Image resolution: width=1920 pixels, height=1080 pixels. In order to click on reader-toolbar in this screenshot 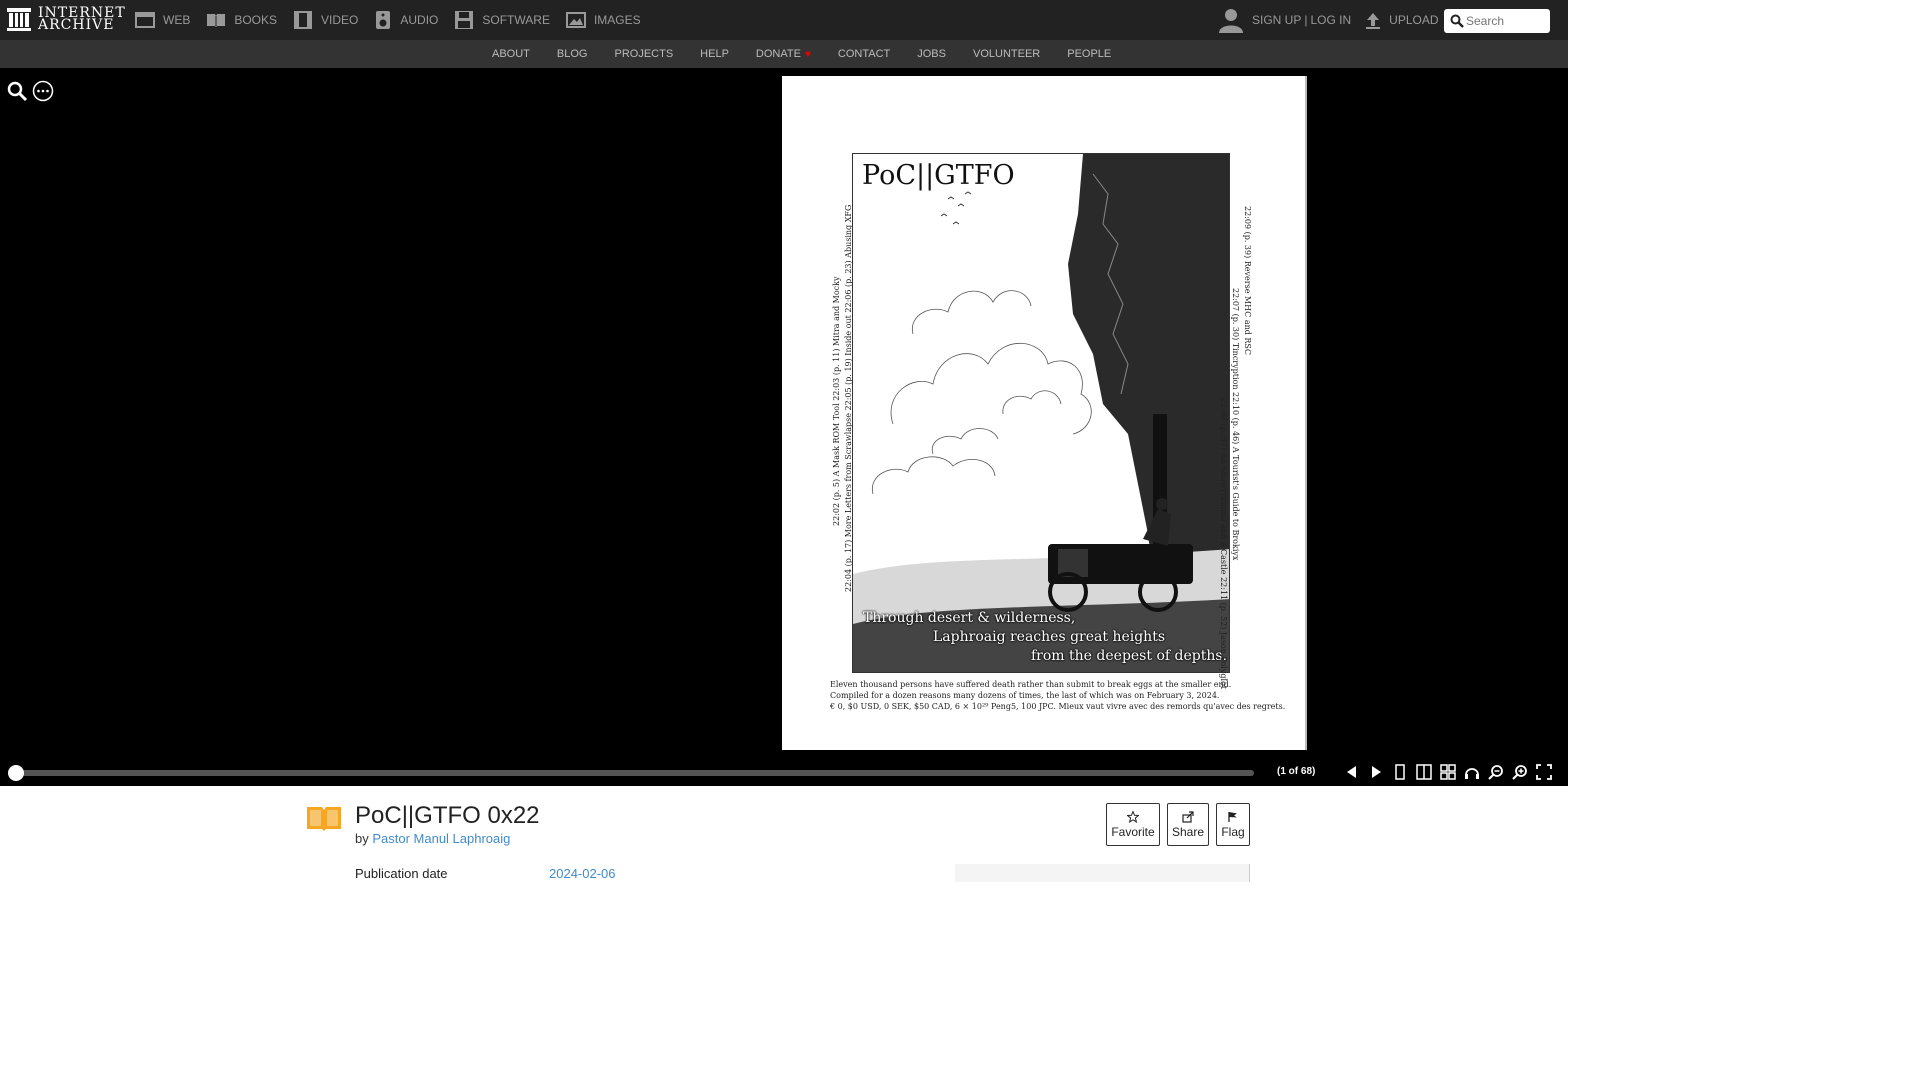, I will do `click(1448, 772)`.